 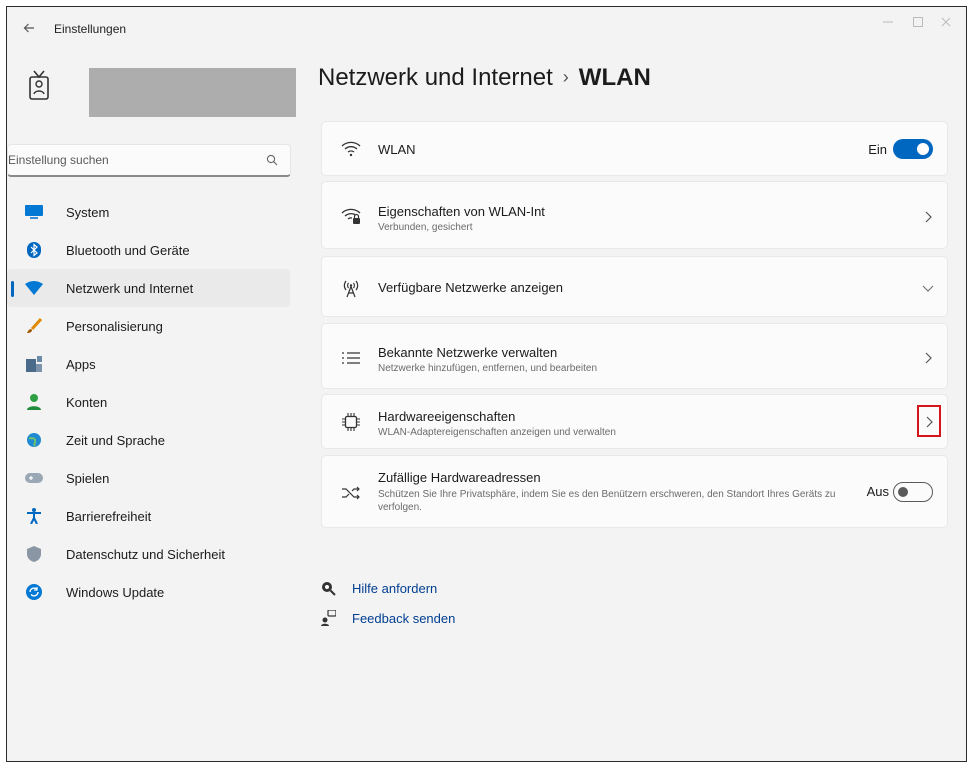 I want to click on sidebar-item-label: Apps, so click(x=81, y=364).